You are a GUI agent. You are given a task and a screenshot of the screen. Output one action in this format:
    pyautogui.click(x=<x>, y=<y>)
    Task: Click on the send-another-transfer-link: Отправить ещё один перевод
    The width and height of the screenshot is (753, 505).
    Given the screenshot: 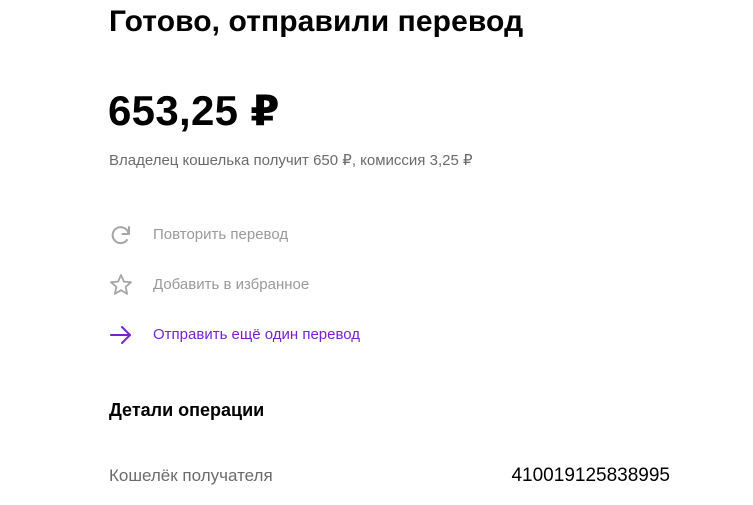 What is the action you would take?
    pyautogui.click(x=234, y=335)
    